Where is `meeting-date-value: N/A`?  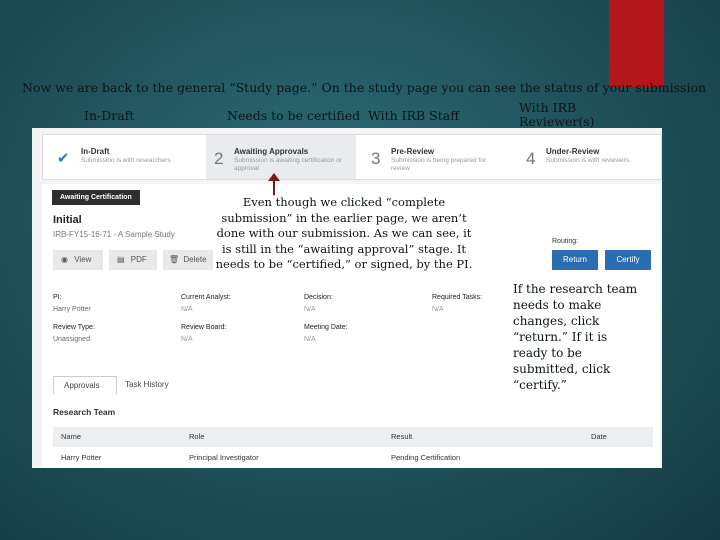
meeting-date-value: N/A is located at coordinates (310, 339).